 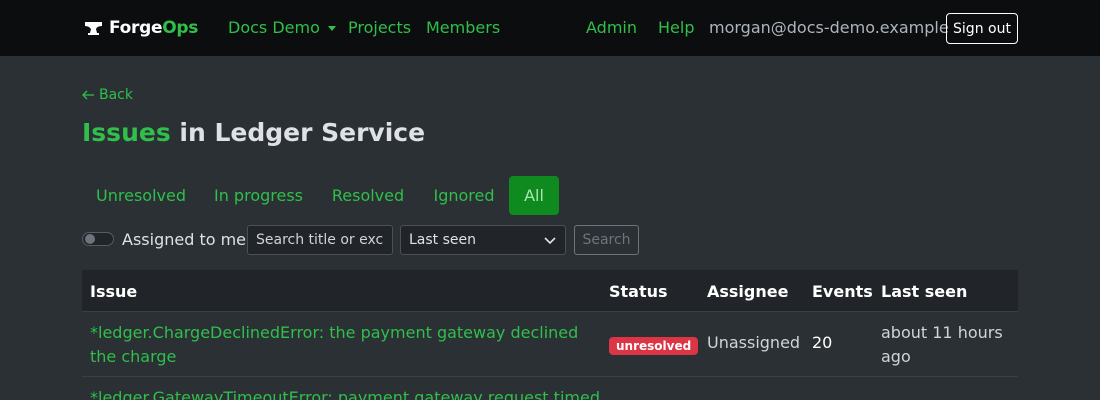 What do you see at coordinates (126, 132) in the screenshot?
I see `page-title-highlight: Issues` at bounding box center [126, 132].